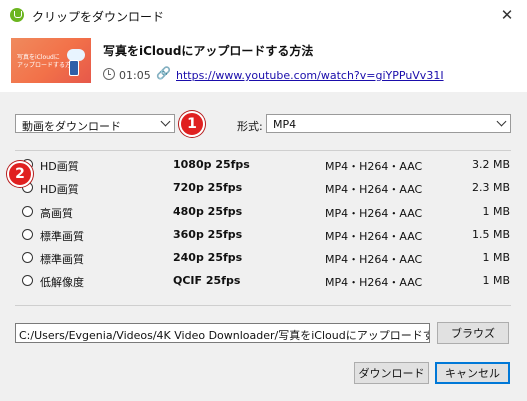 This screenshot has height=401, width=527. Describe the element at coordinates (47, 65) in the screenshot. I see `thumbnail-text: アップロードする方法` at that location.